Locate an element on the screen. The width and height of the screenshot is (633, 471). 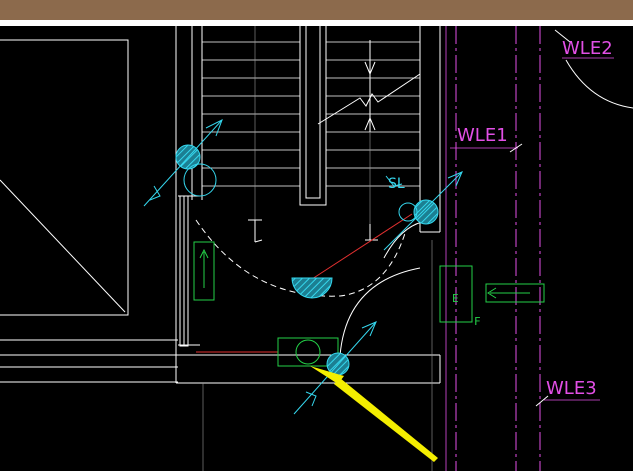
grid-label-wle3: WLE3 is located at coordinates (571, 388).